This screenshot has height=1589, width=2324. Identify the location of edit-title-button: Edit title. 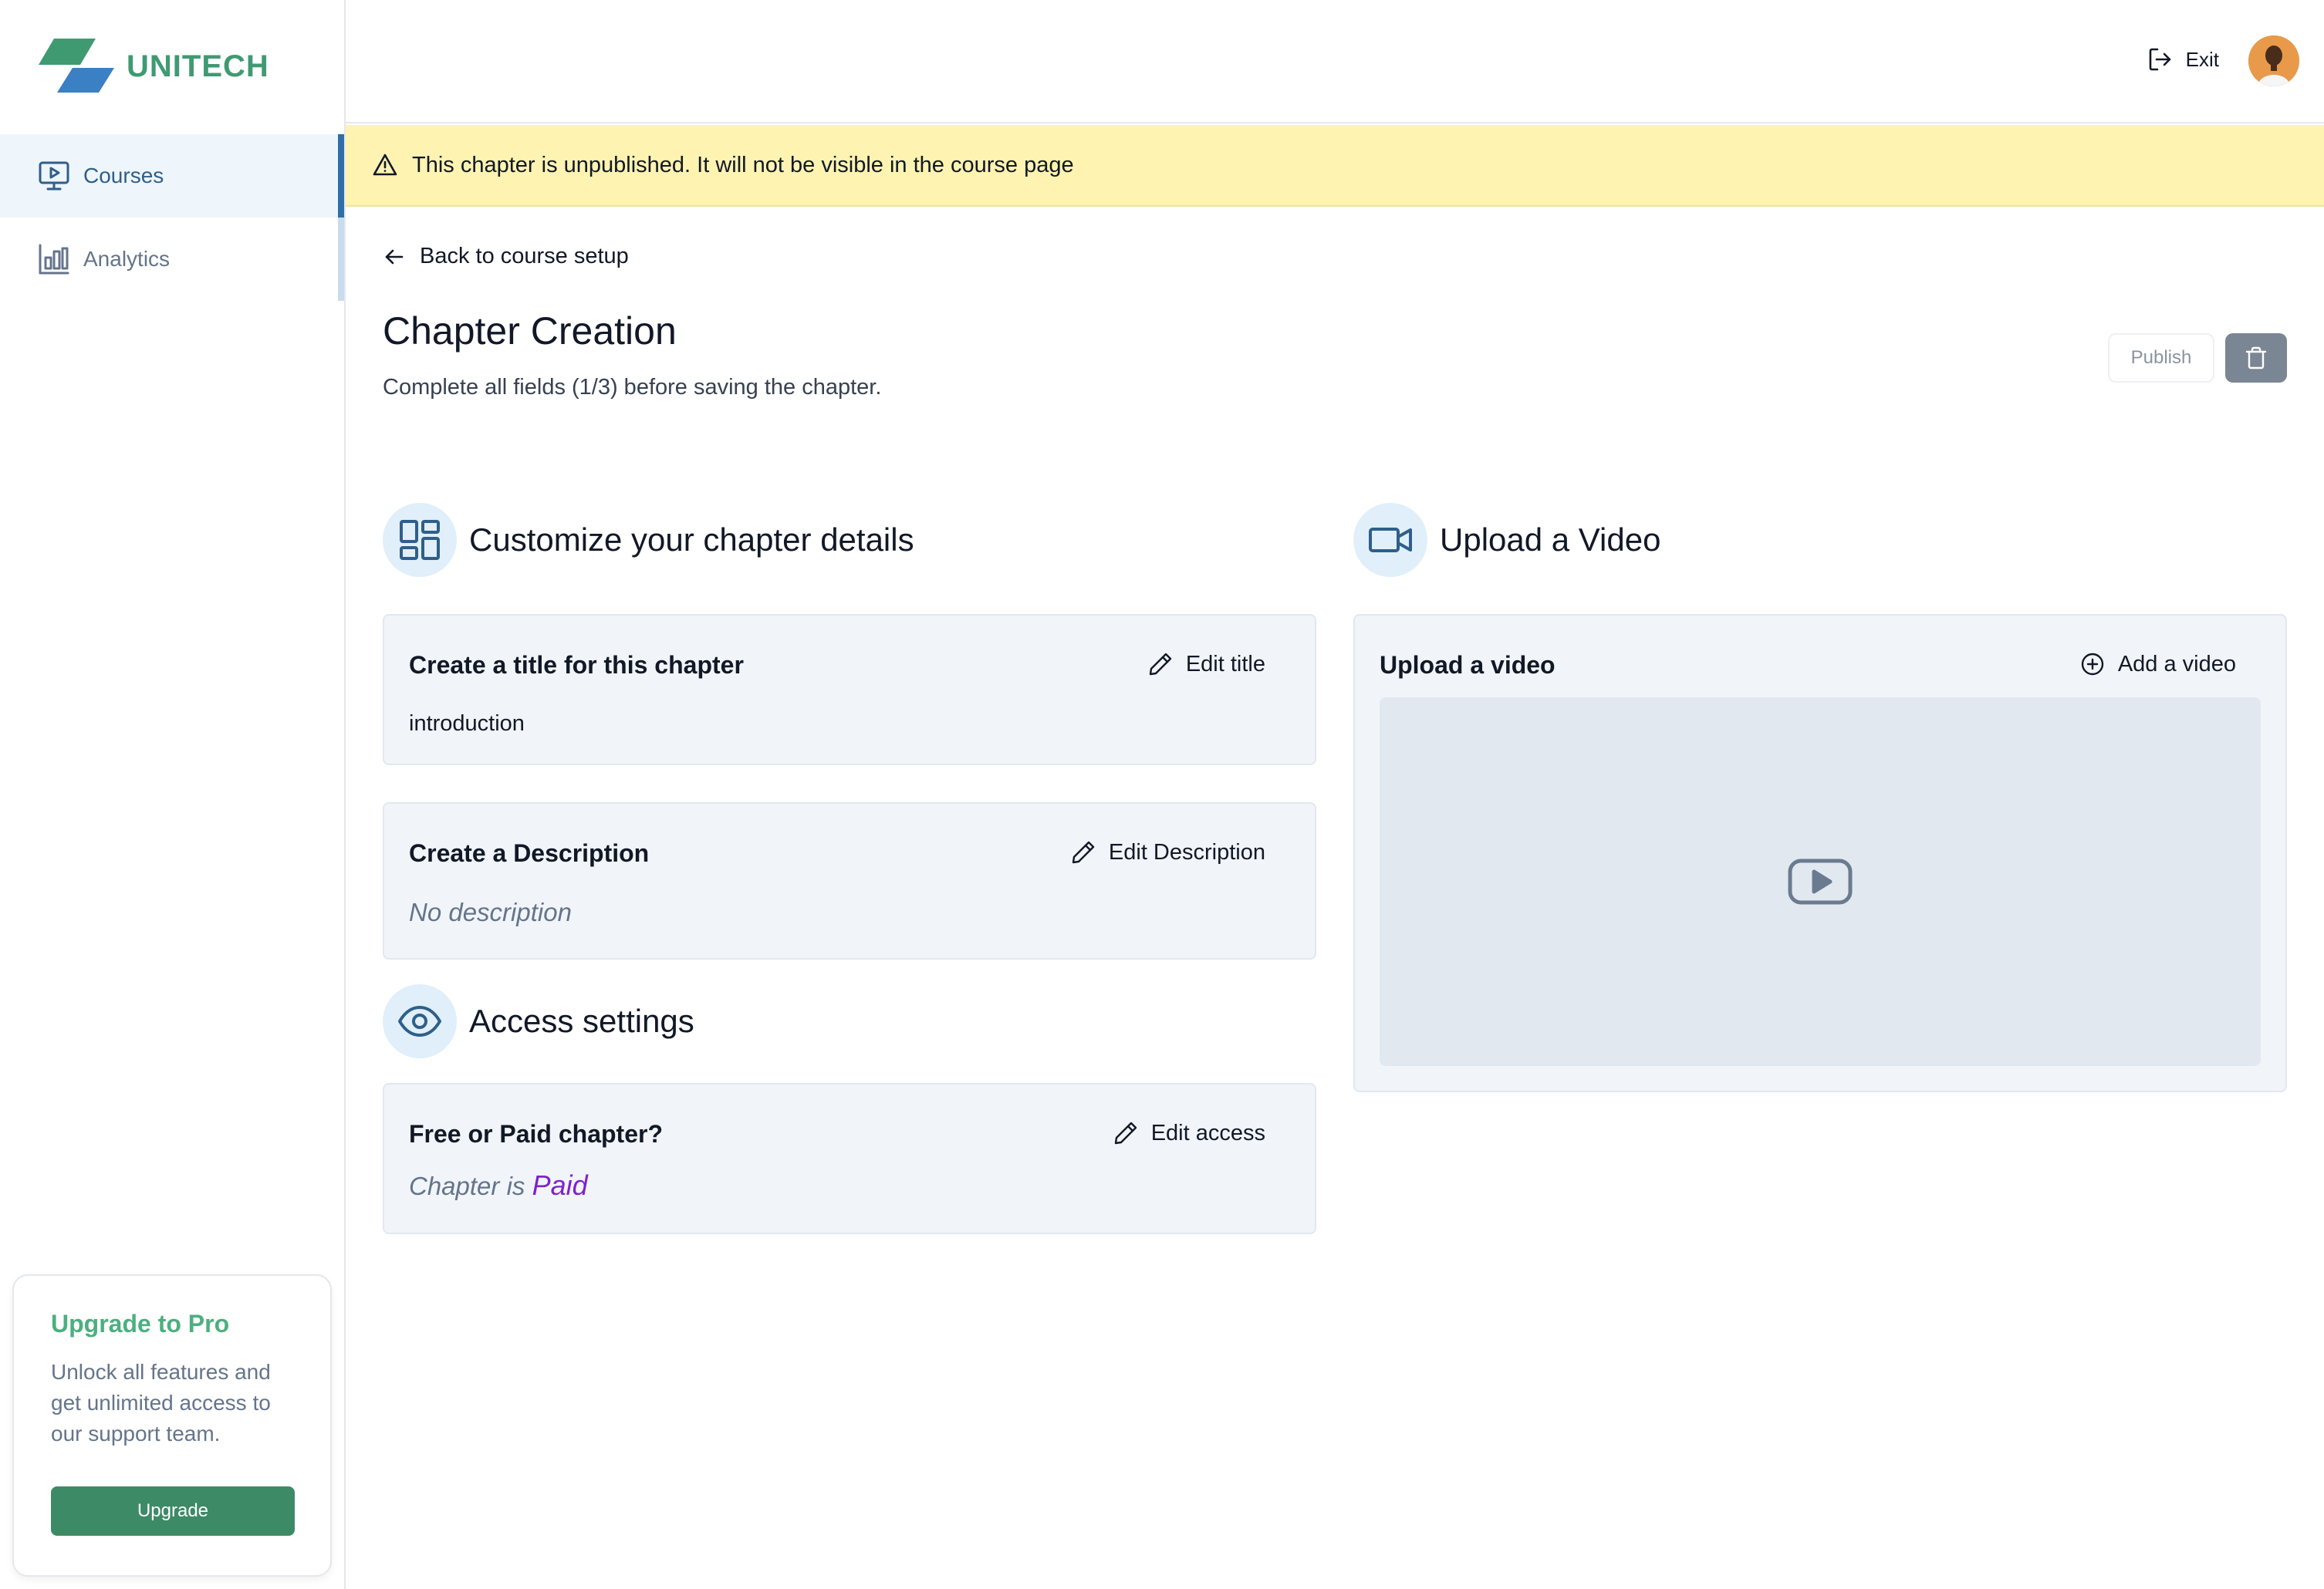
(1206, 664).